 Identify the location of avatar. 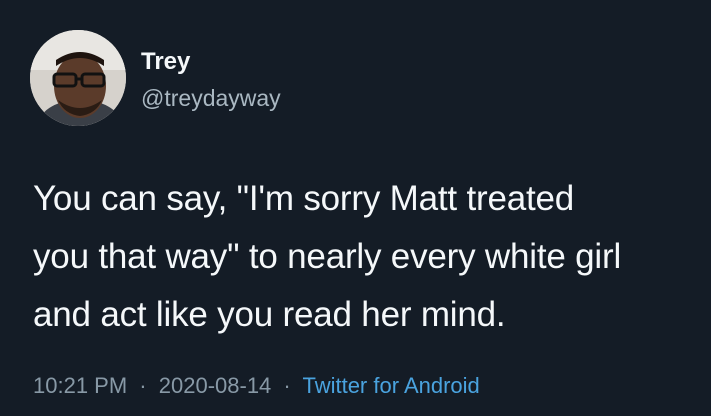
(78, 78).